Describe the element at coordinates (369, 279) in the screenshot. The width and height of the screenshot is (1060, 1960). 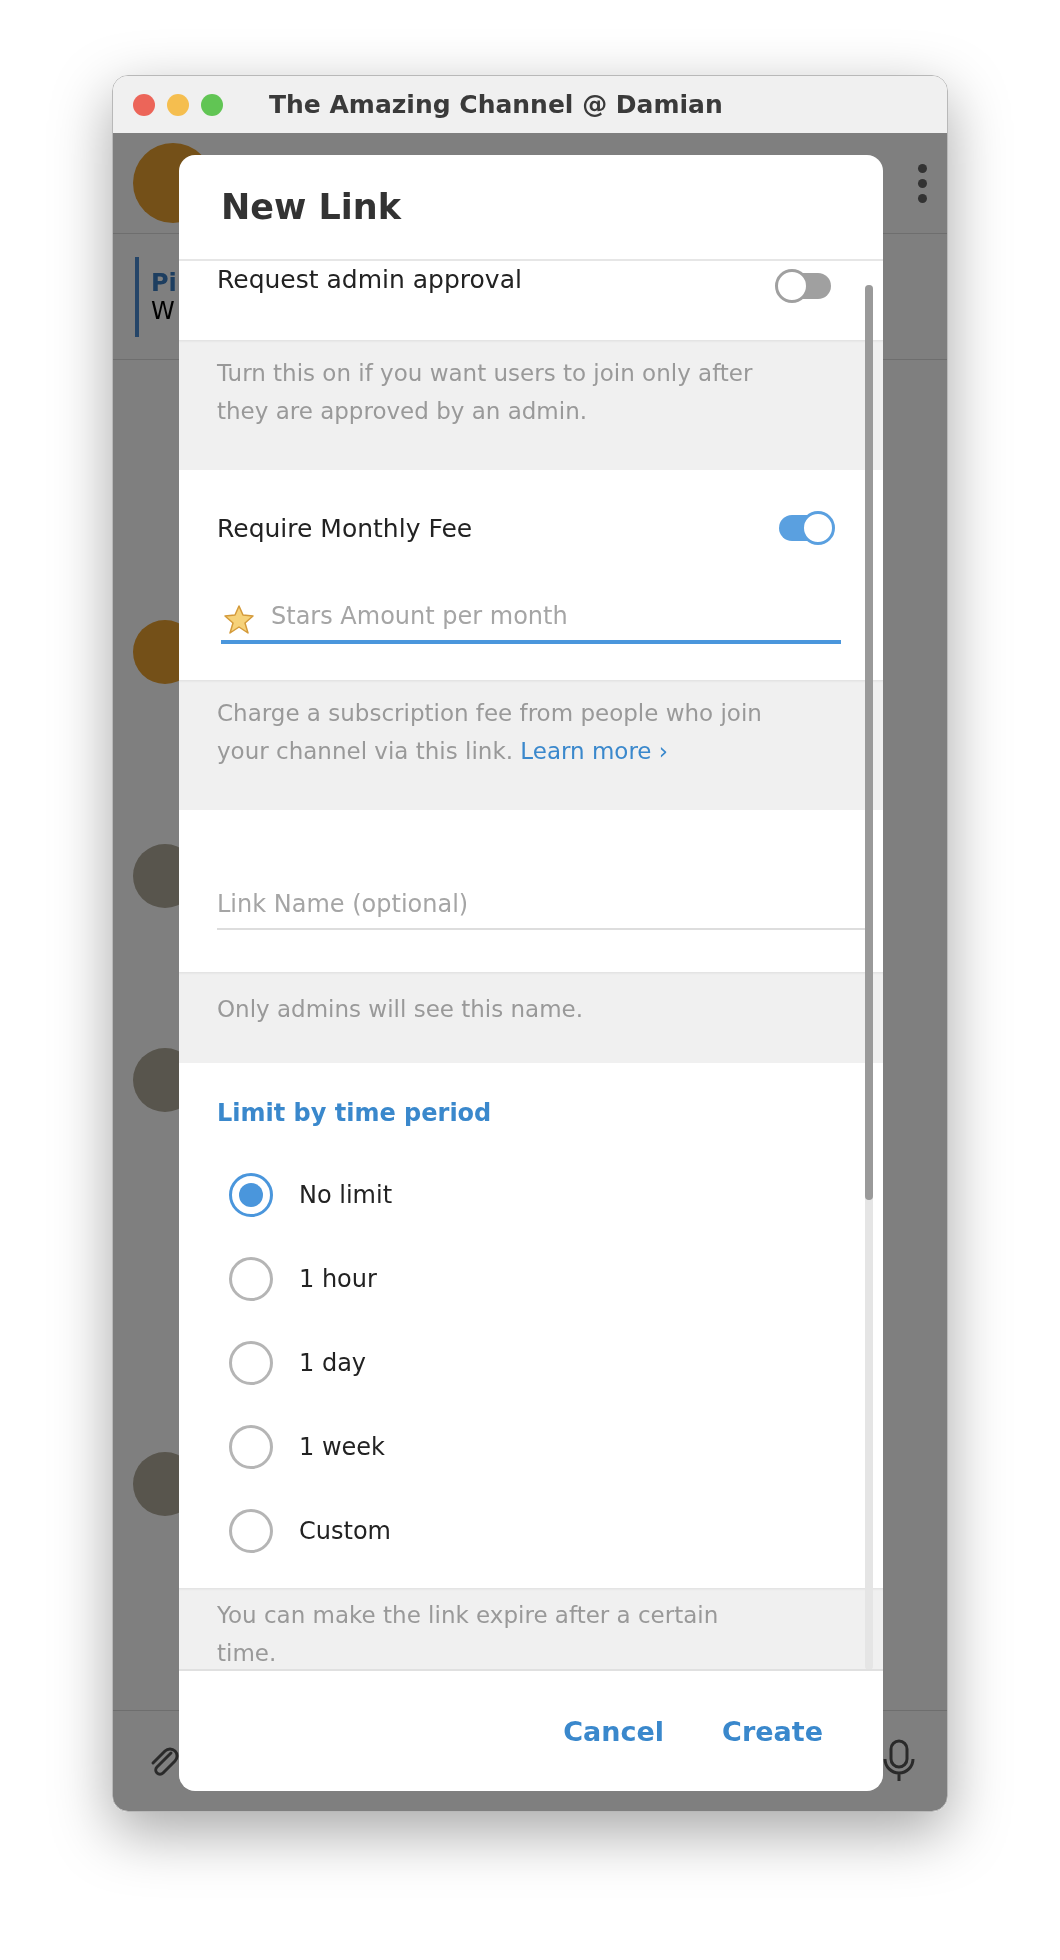
I see `setting-label: Request admin approval` at that location.